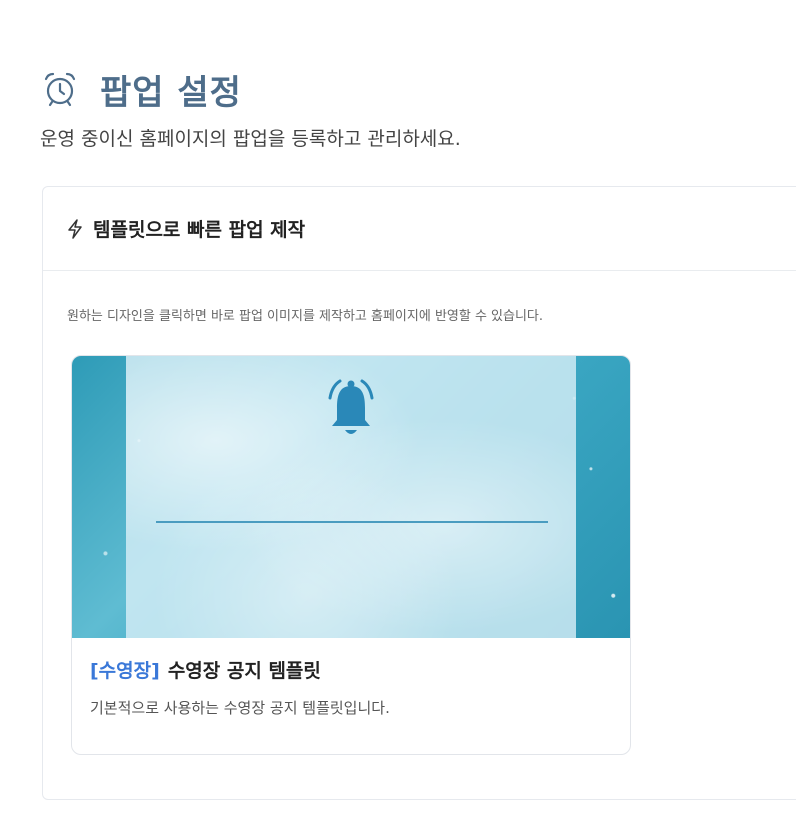 The width and height of the screenshot is (796, 836). Describe the element at coordinates (244, 671) in the screenshot. I see `template-card-title-text: 수영장 공지 템플릿` at that location.